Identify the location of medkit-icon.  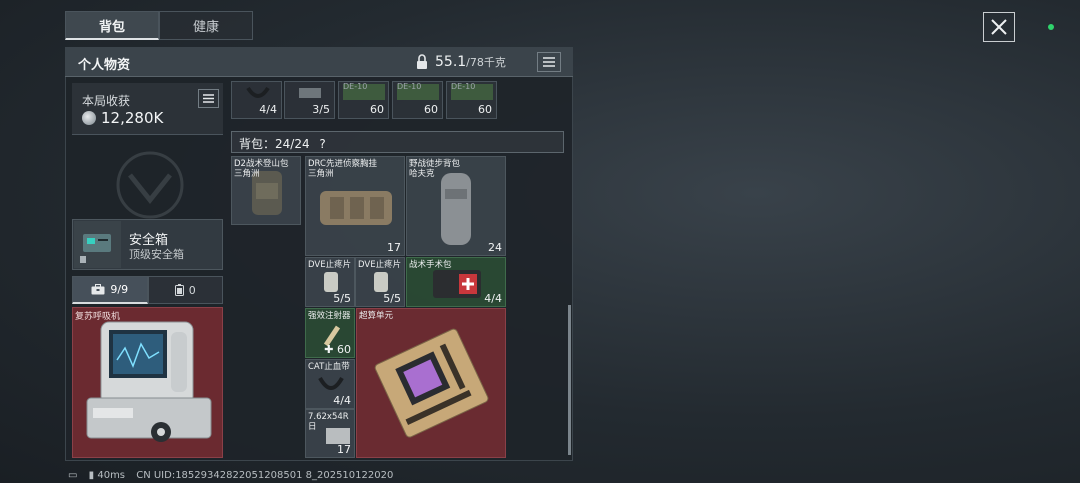
(457, 284).